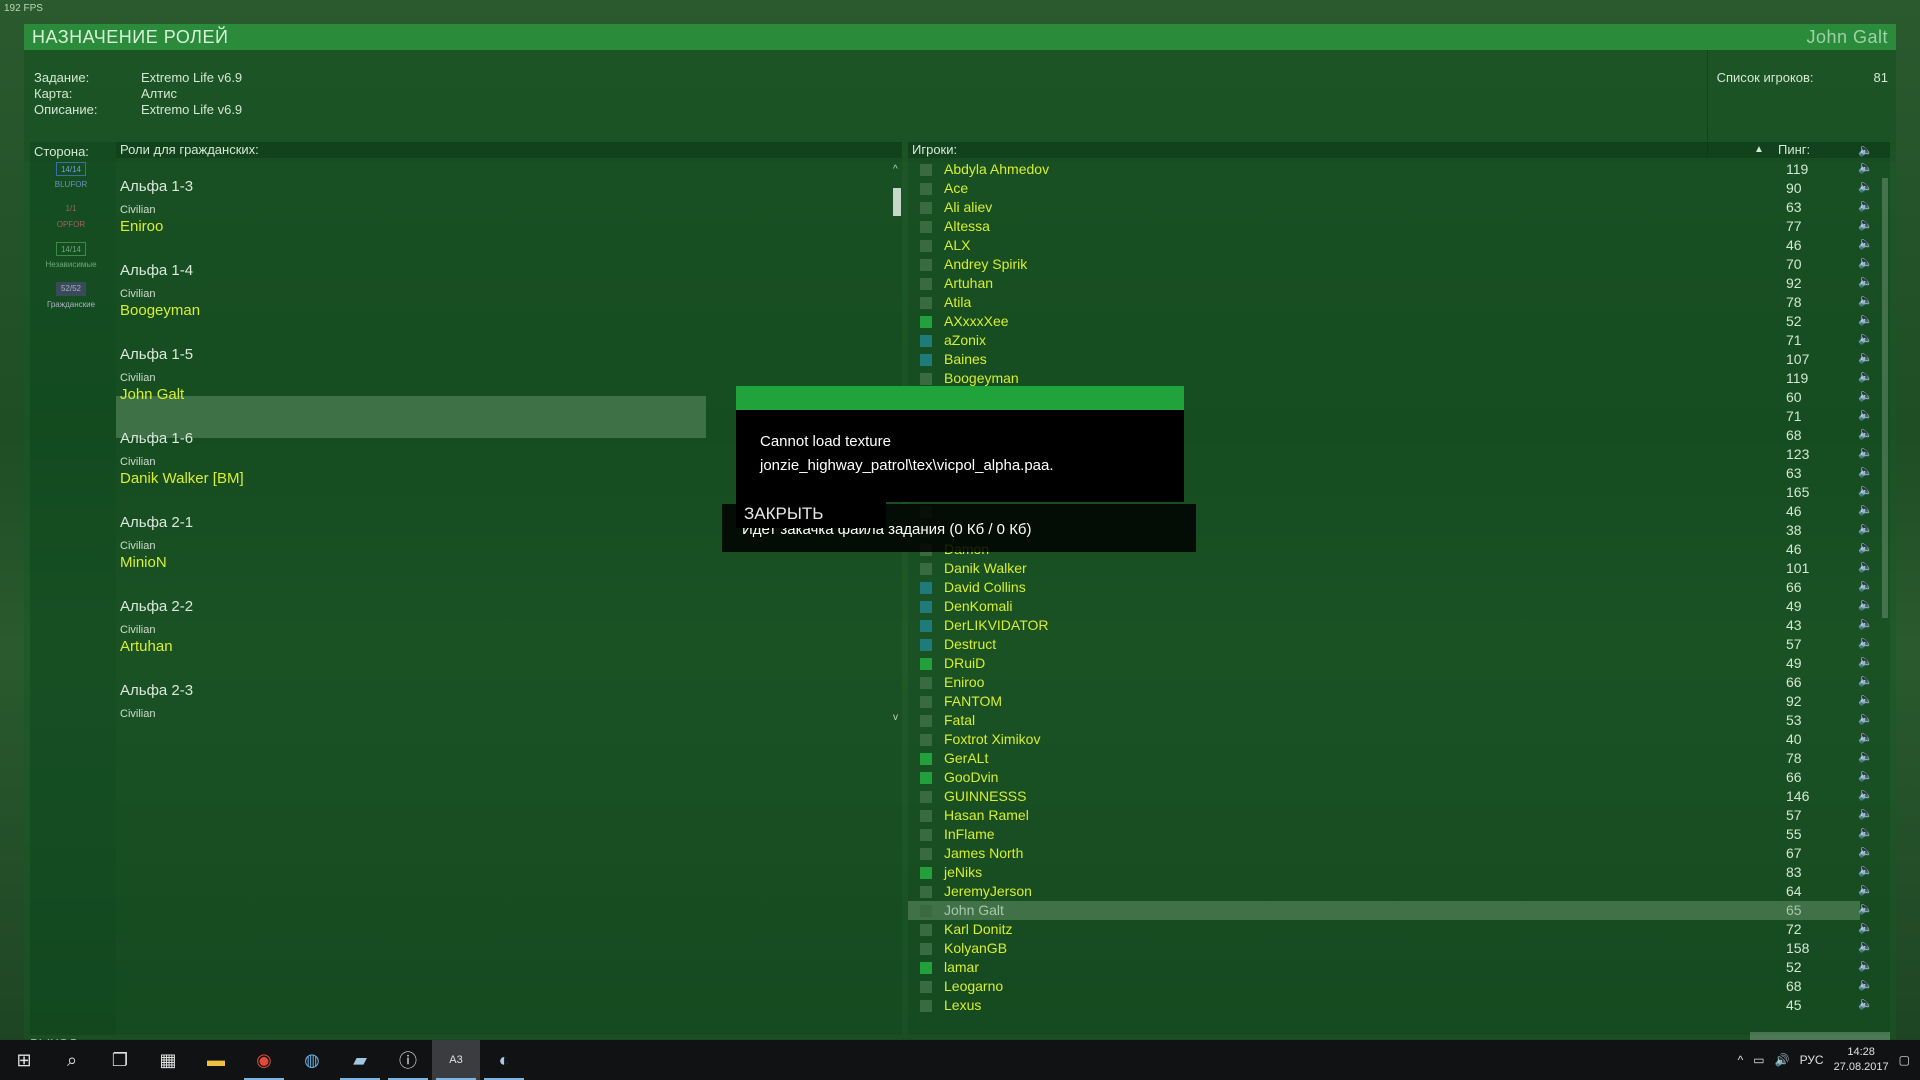  Describe the element at coordinates (1759, 150) in the screenshot. I see `sort-ascending-icon: ▲` at that location.